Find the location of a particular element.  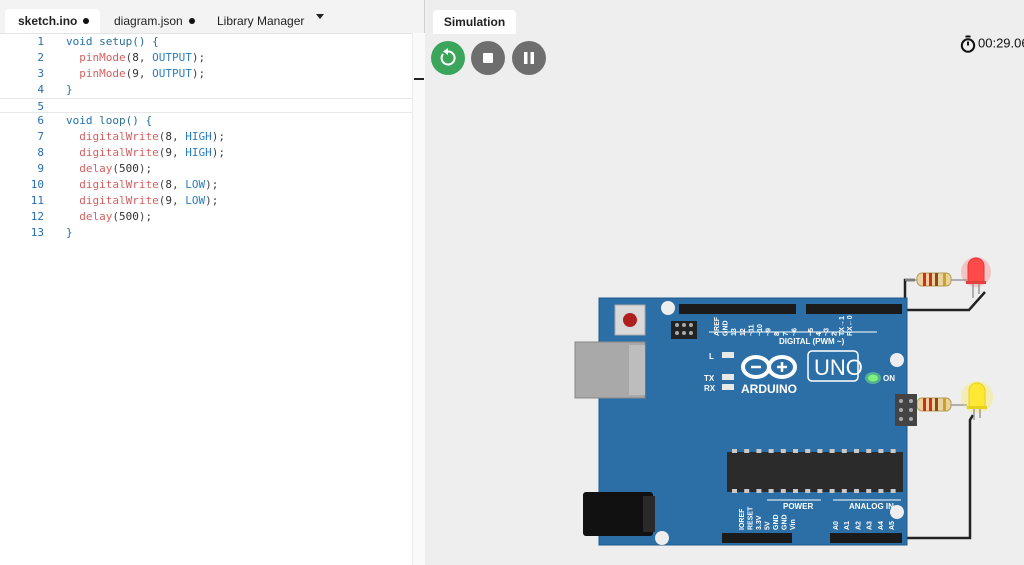

led-l is located at coordinates (728, 355).